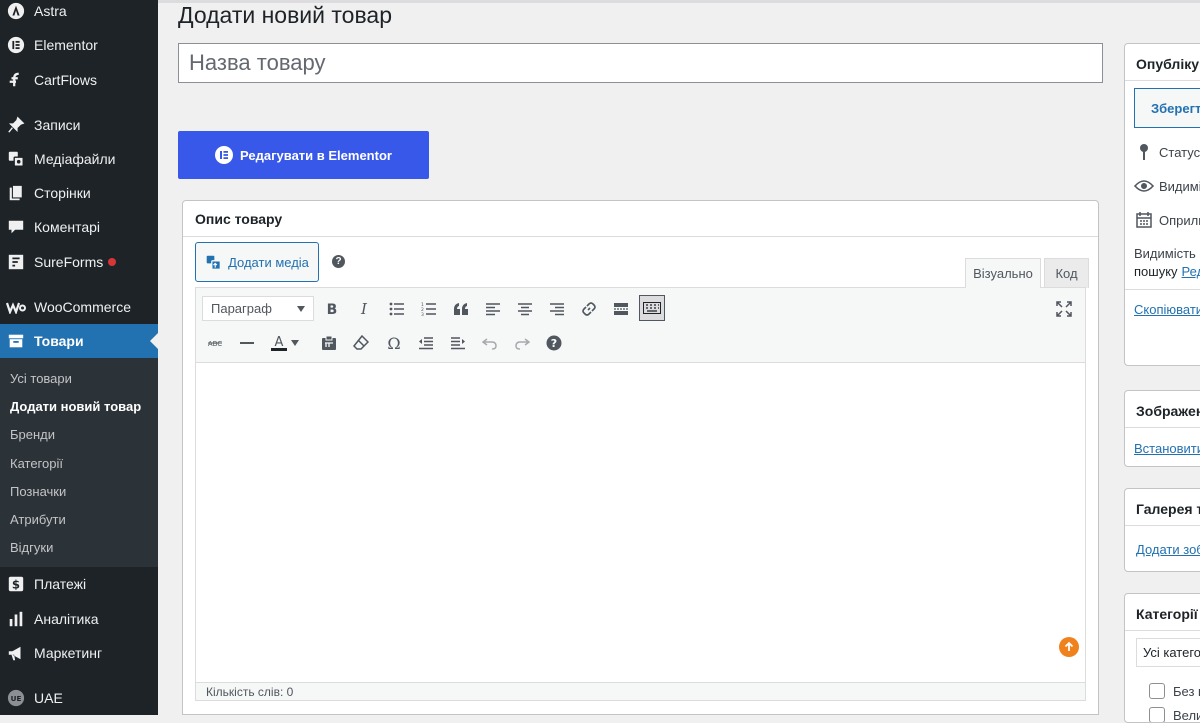  I want to click on category-item: Велика, so click(1174, 715).